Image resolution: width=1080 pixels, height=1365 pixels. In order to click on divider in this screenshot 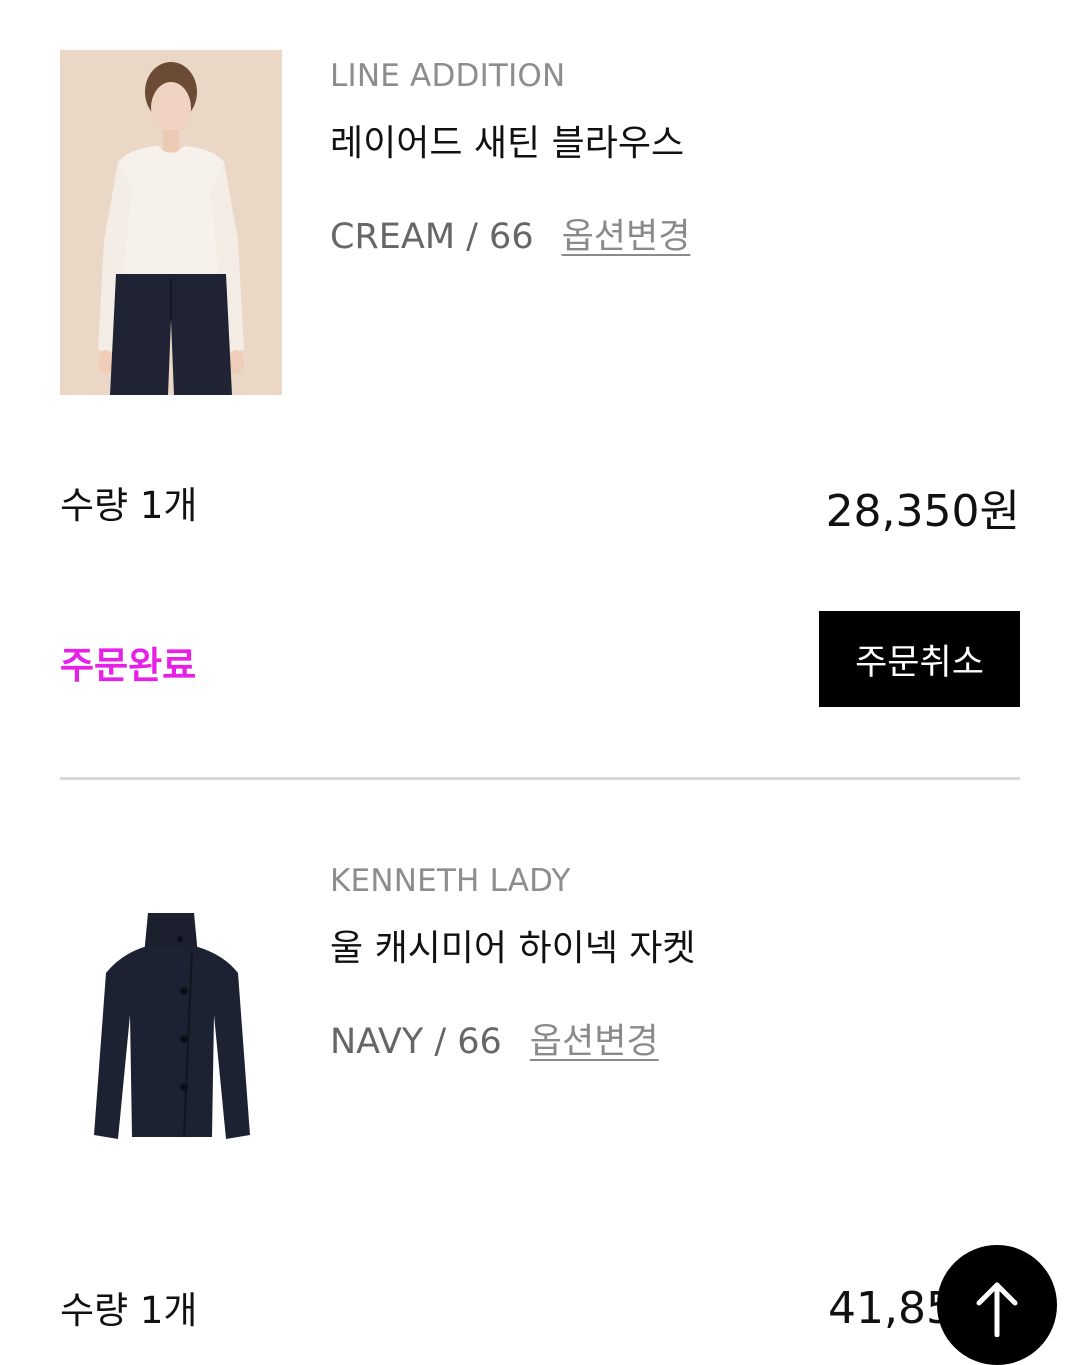, I will do `click(540, 778)`.